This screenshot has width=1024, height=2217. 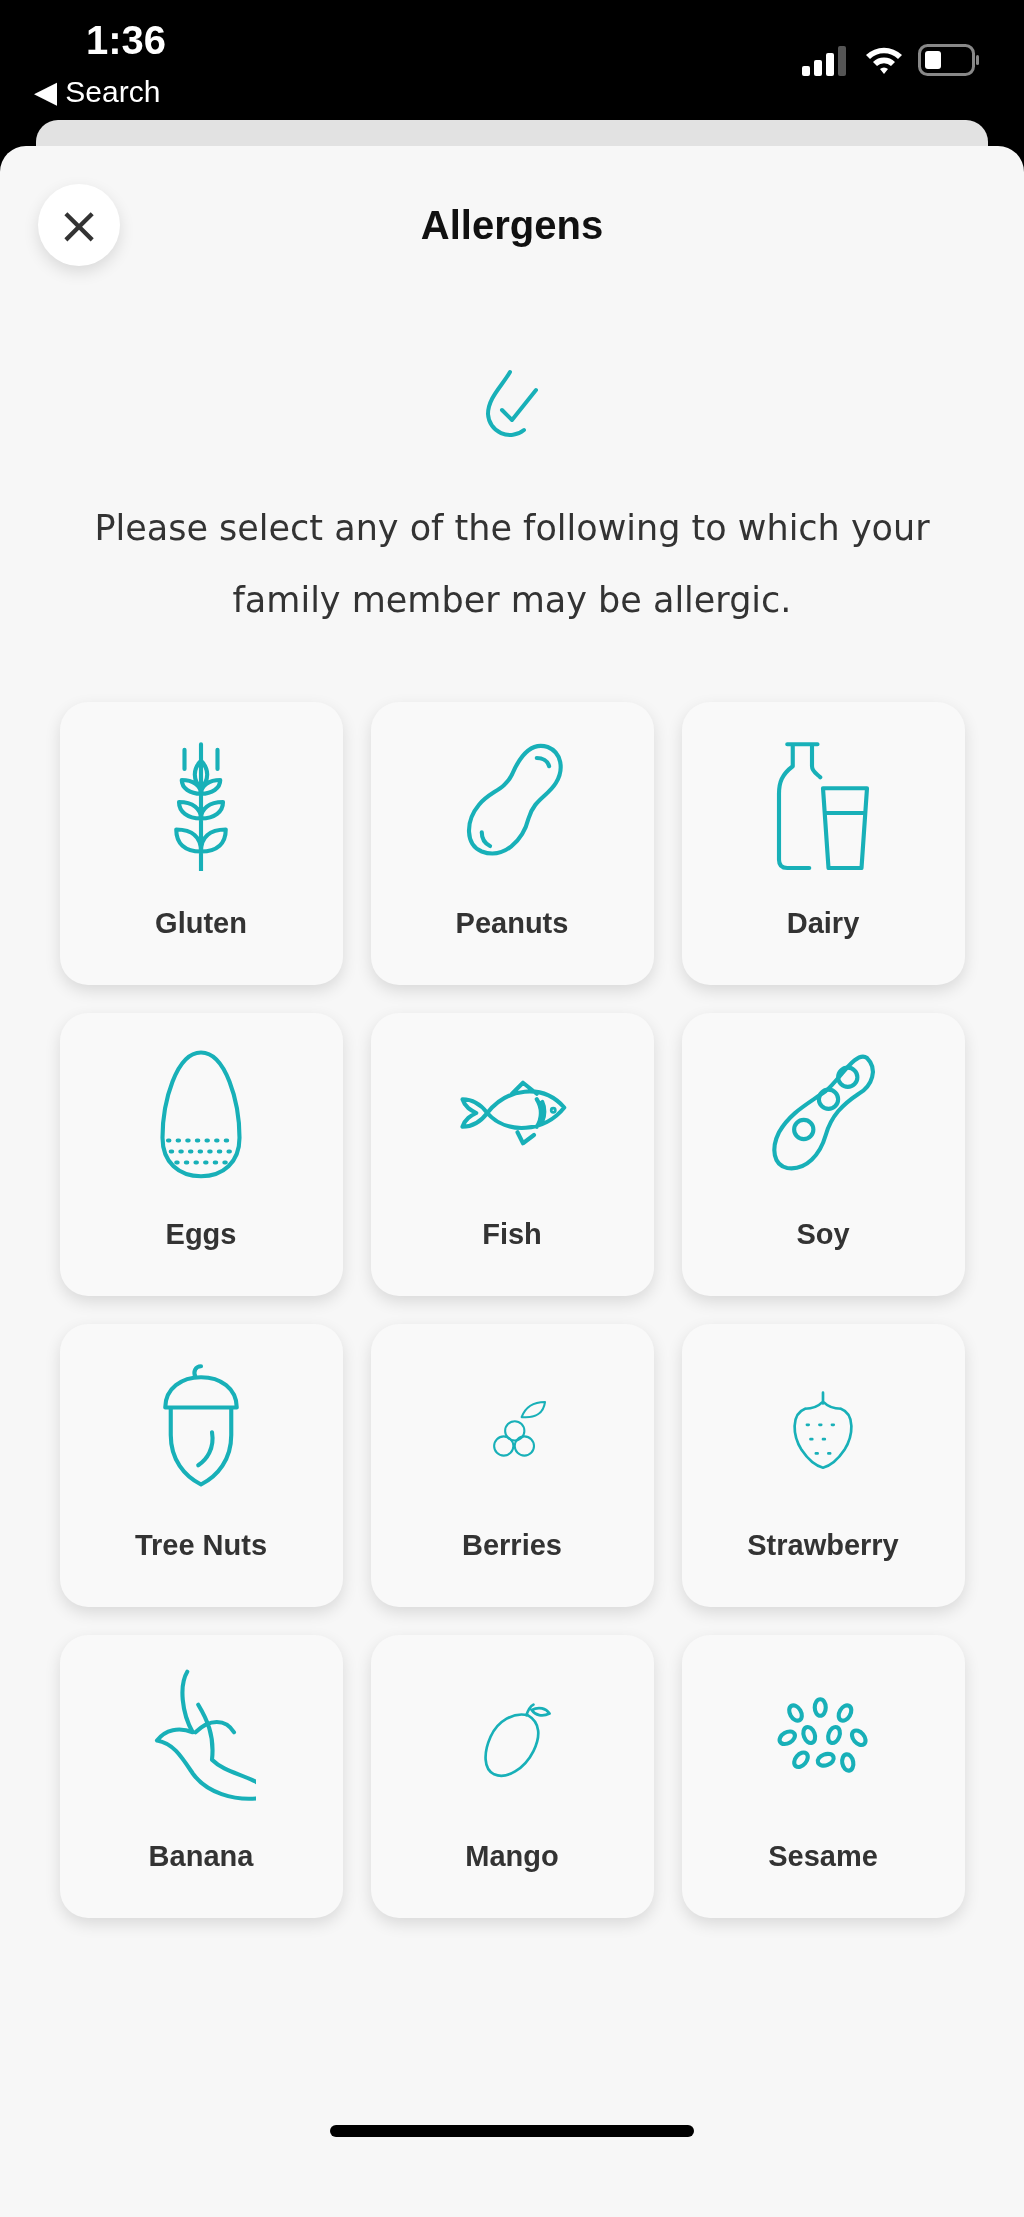 I want to click on instruction-text: Please select any of the following to which your family member may be allergic., so click(x=512, y=564).